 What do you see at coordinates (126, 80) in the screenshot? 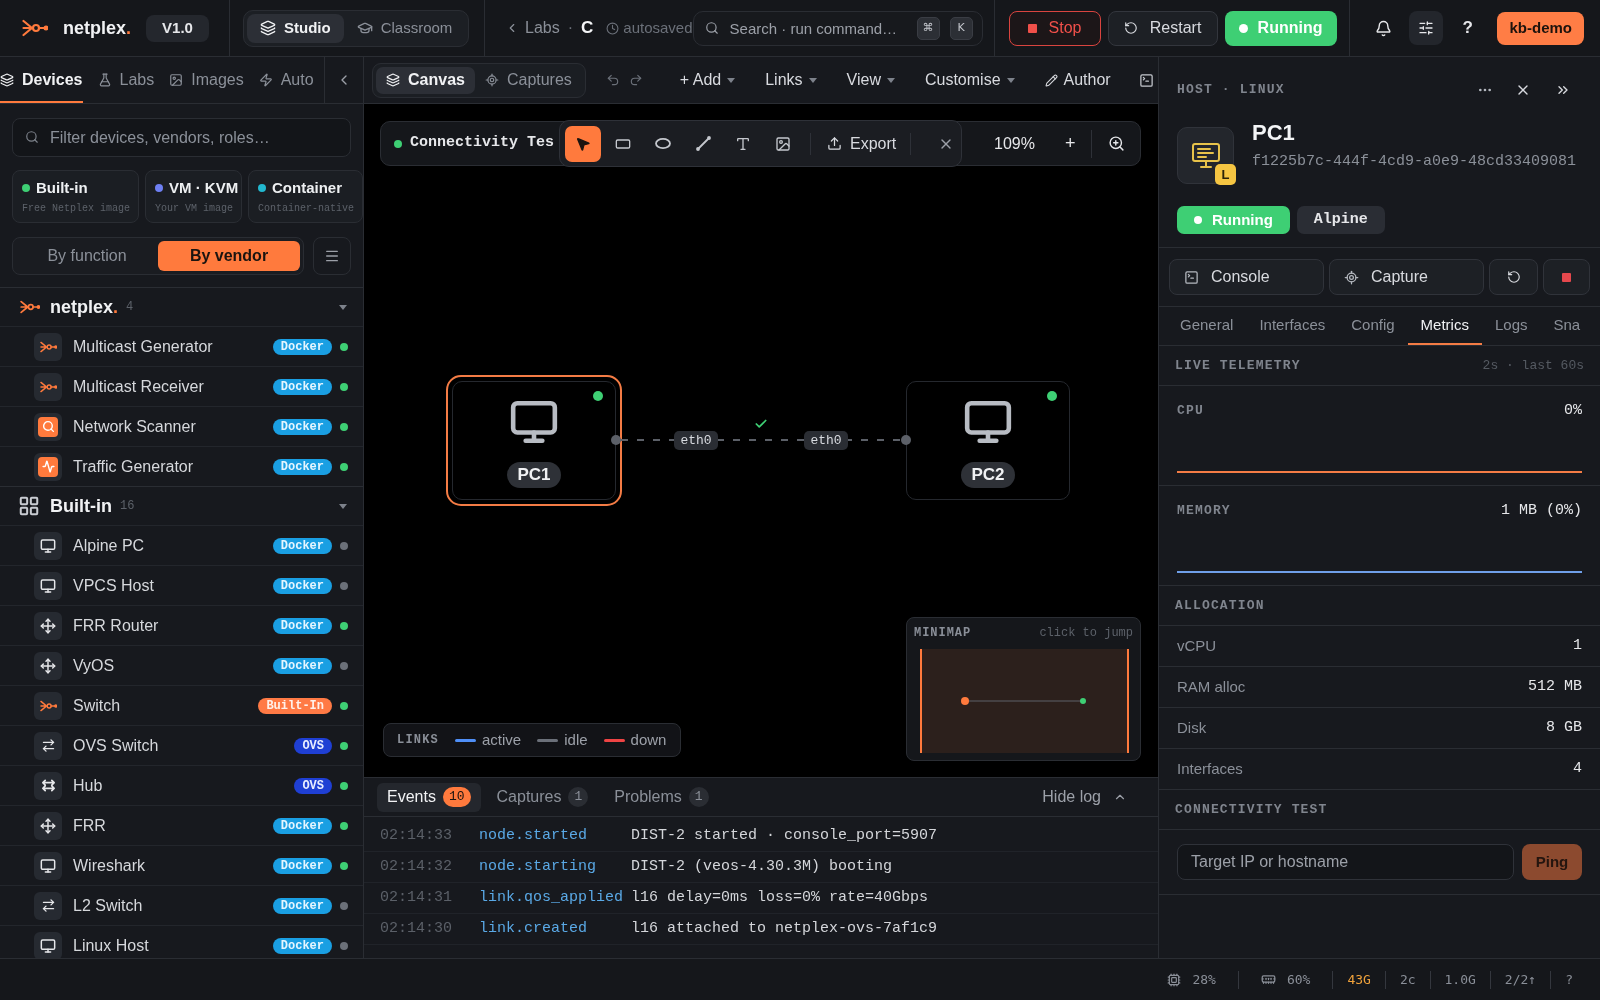
I see `sidebar-tab: Labs` at bounding box center [126, 80].